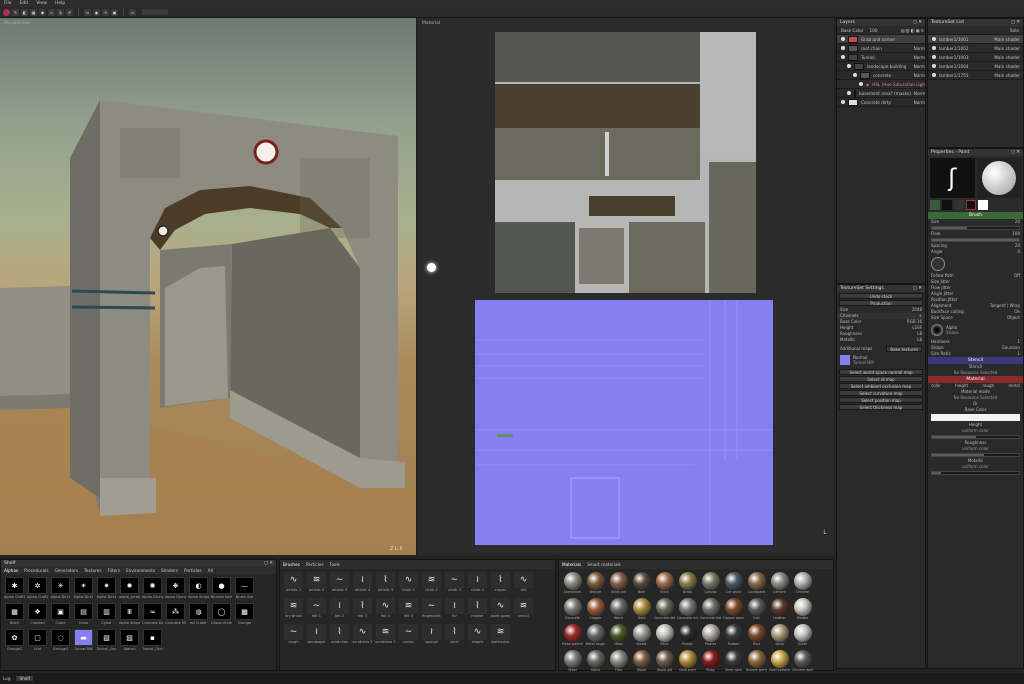 Image resolution: width=1024 pixels, height=684 pixels. What do you see at coordinates (14, 641) in the screenshot?
I see `alpha-item: ✿ Grunge2` at bounding box center [14, 641].